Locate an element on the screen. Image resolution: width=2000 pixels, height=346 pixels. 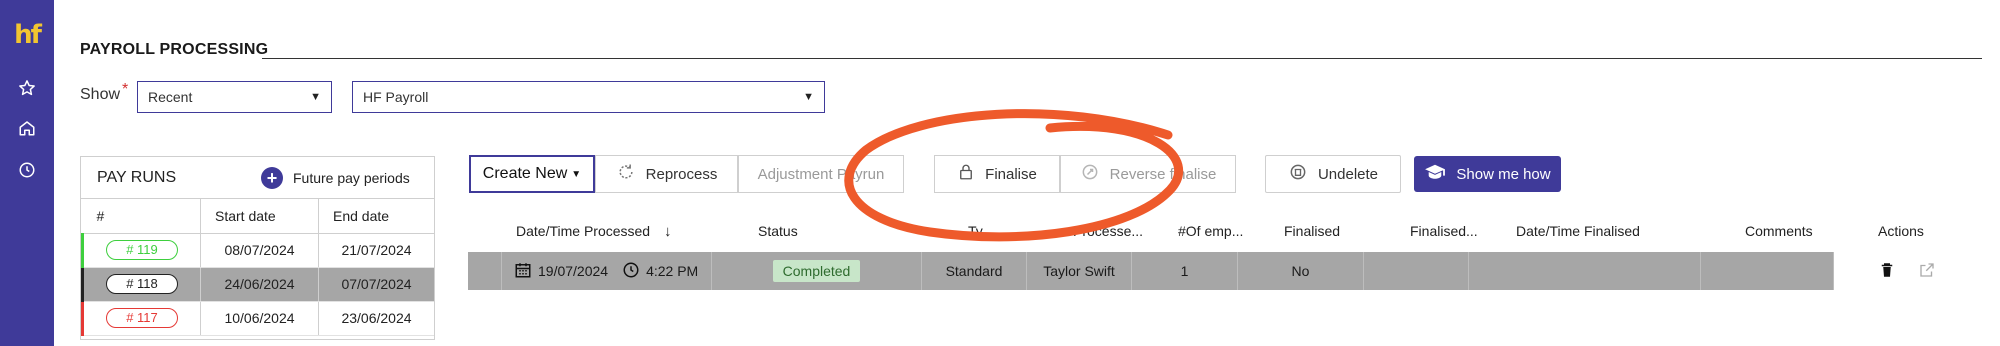
processed-cell: 19/07/2024 4:22 PM is located at coordinates (607, 271).